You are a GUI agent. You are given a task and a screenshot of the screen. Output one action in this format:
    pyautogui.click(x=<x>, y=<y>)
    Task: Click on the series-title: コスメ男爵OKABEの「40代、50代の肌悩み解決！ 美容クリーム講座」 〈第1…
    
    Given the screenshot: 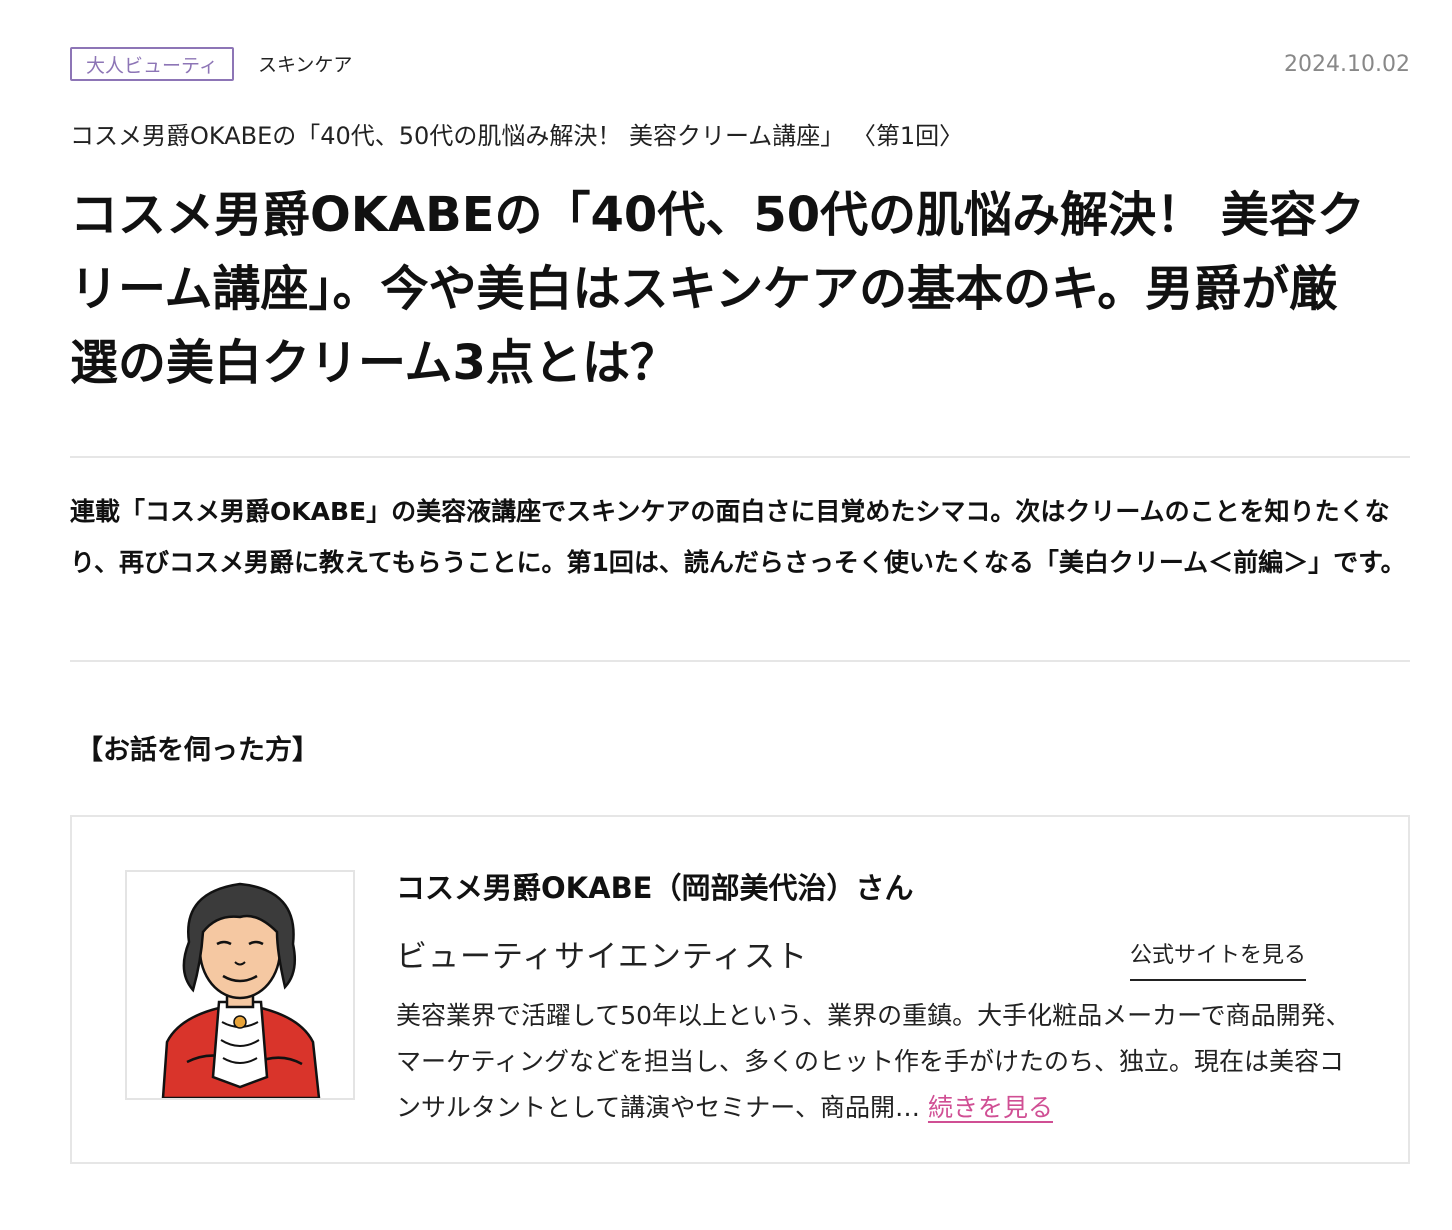 What is the action you would take?
    pyautogui.click(x=517, y=136)
    